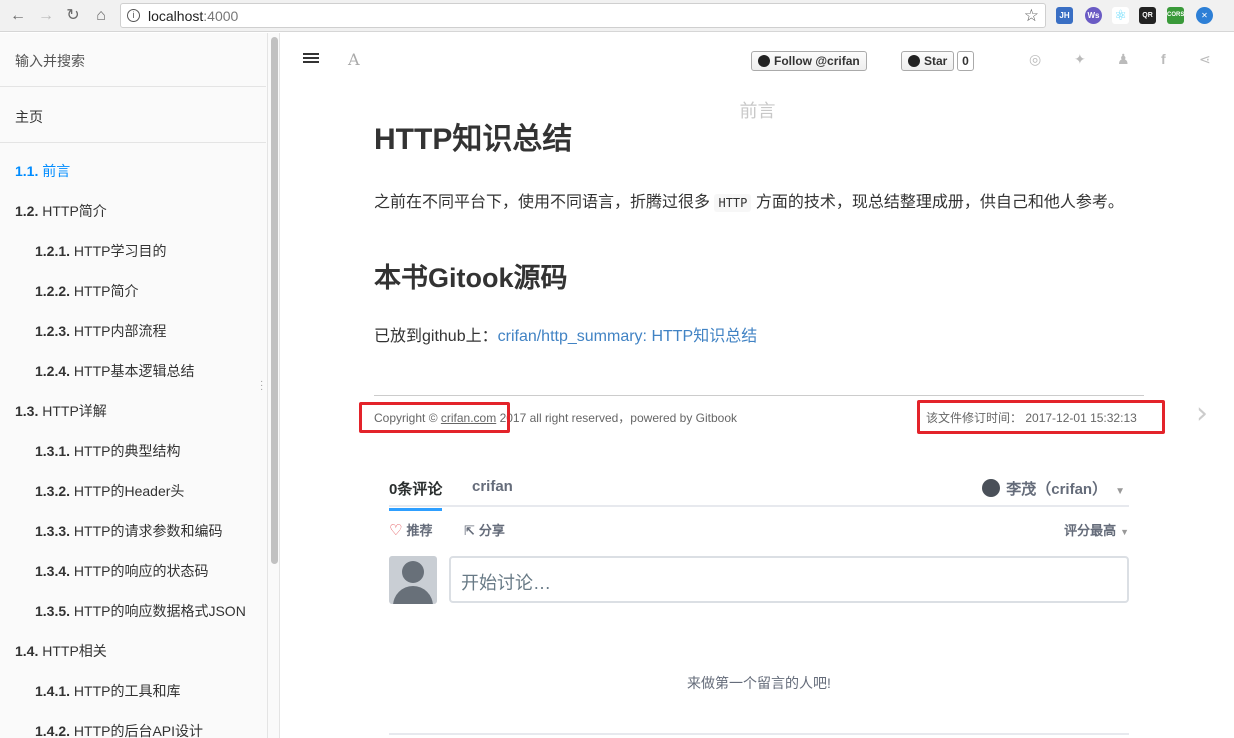  I want to click on menu-toggle-icon, so click(311, 59).